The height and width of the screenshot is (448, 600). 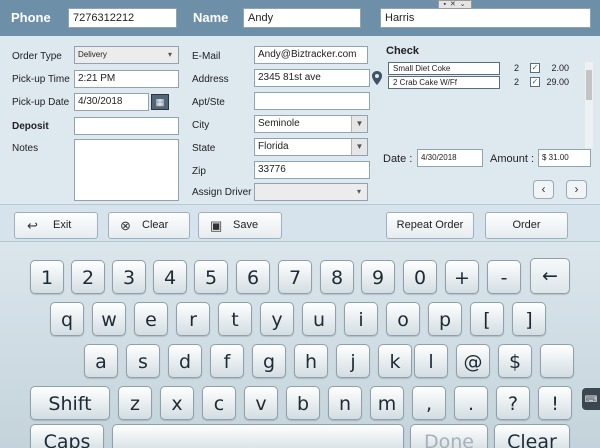 I want to click on key-comma: ,, so click(x=429, y=403).